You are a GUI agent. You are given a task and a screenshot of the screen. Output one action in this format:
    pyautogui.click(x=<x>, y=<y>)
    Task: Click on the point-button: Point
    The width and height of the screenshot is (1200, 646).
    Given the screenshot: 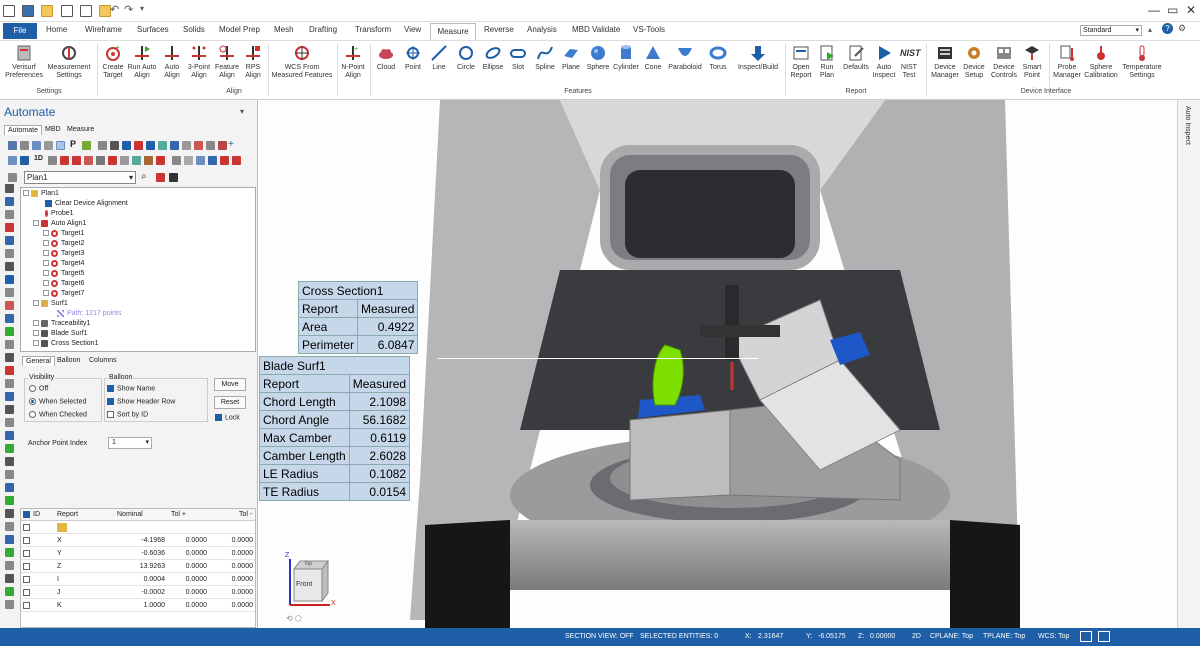 What is the action you would take?
    pyautogui.click(x=413, y=58)
    